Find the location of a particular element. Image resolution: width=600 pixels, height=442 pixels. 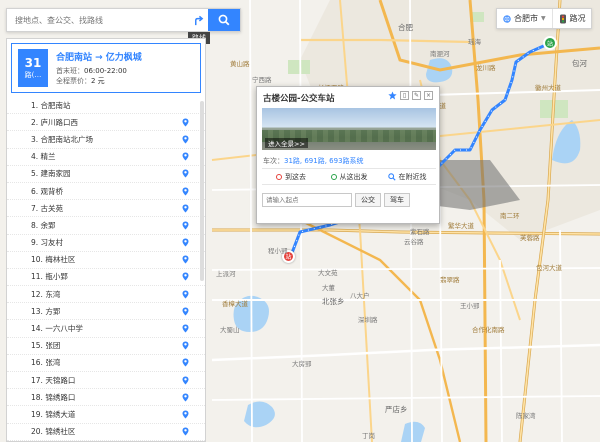

driving-route-button: 驾车 is located at coordinates (397, 200).